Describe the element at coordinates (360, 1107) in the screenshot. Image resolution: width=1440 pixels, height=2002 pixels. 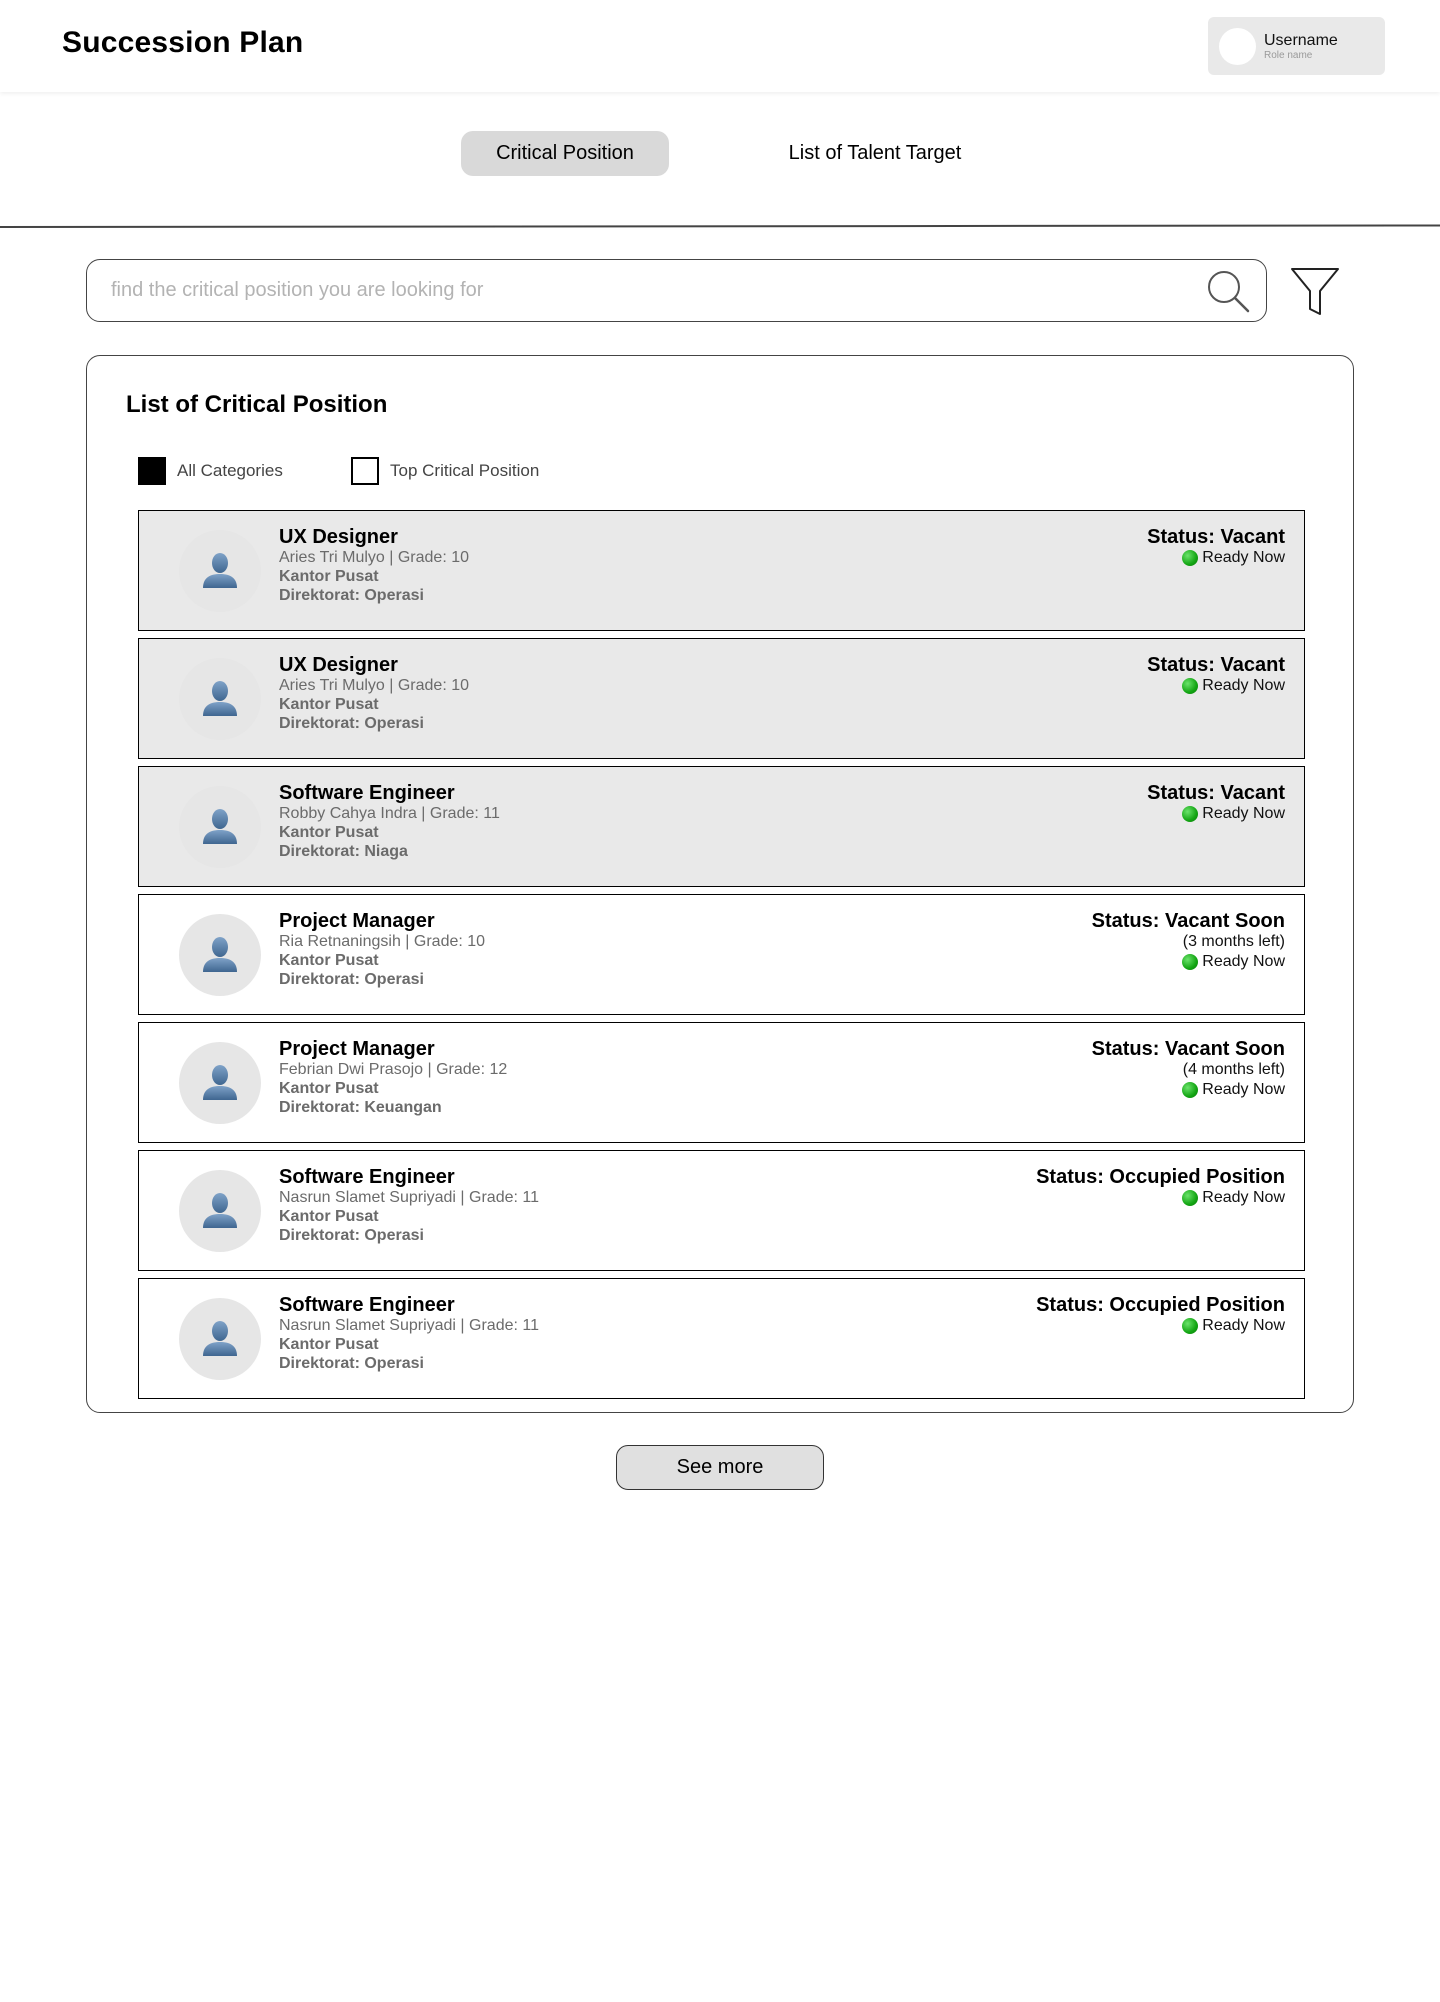
I see `directorate: Direktorat: Keuangan` at that location.